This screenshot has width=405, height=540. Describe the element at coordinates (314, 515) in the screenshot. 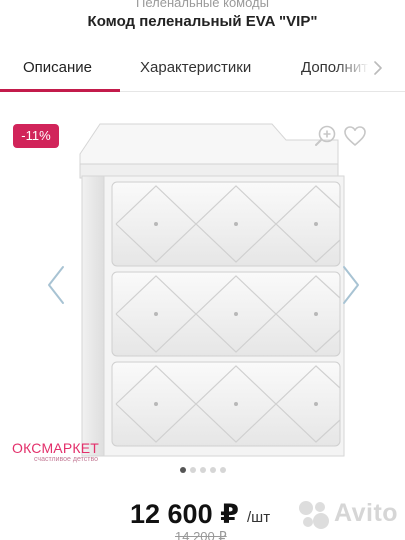

I see `avito-logo-icon` at that location.